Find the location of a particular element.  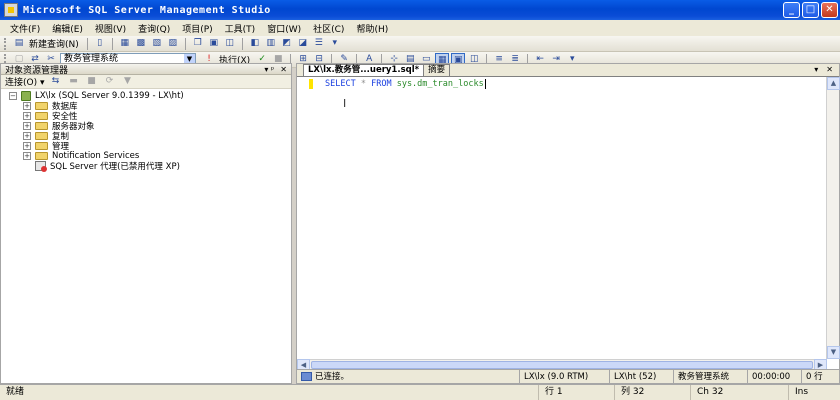

database-info: 教务管理系统 is located at coordinates (710, 376).